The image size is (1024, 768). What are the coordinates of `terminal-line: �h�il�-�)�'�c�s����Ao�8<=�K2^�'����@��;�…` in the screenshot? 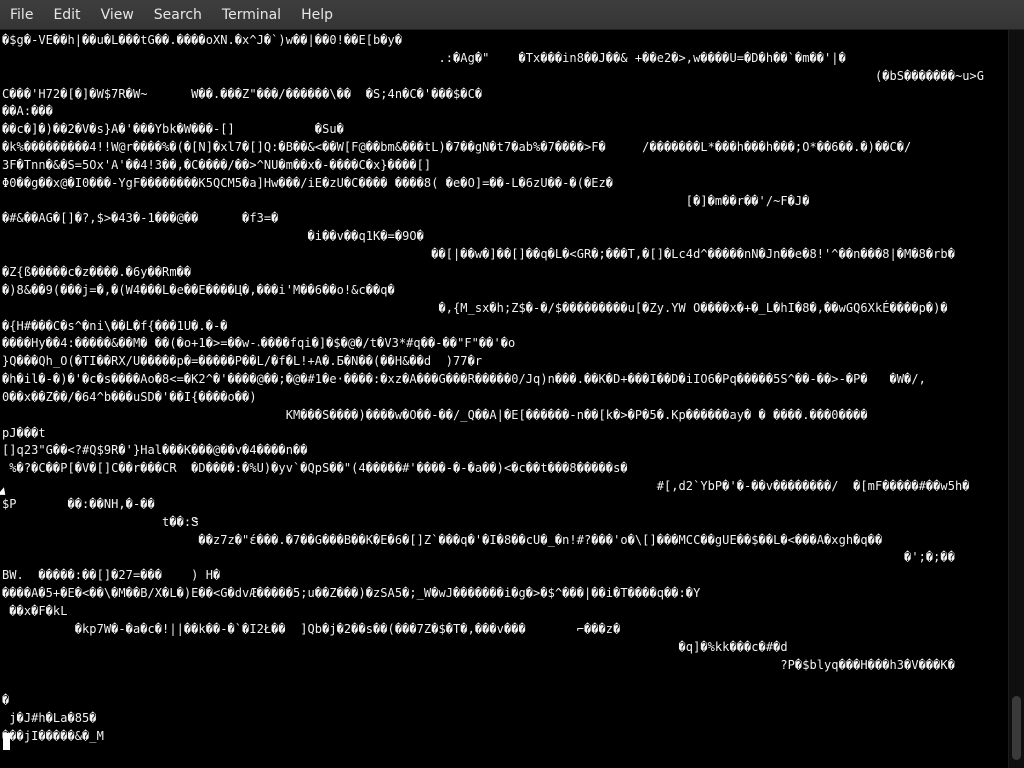 It's located at (464, 379).